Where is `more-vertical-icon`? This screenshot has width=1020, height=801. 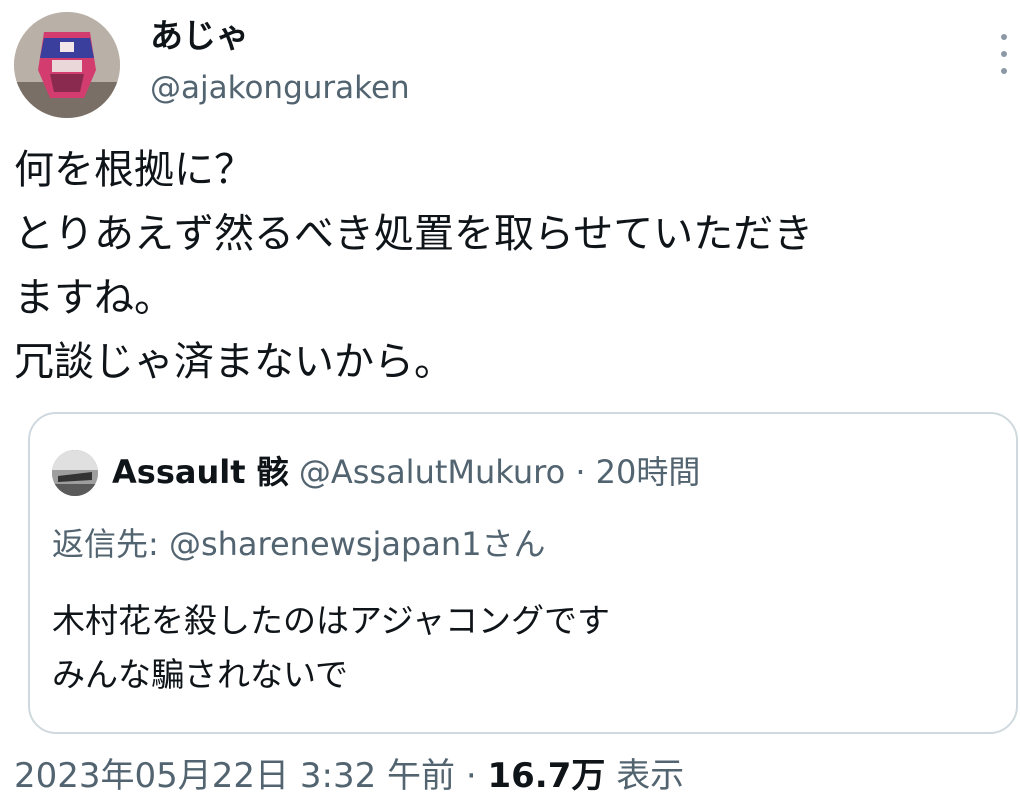 more-vertical-icon is located at coordinates (1004, 37).